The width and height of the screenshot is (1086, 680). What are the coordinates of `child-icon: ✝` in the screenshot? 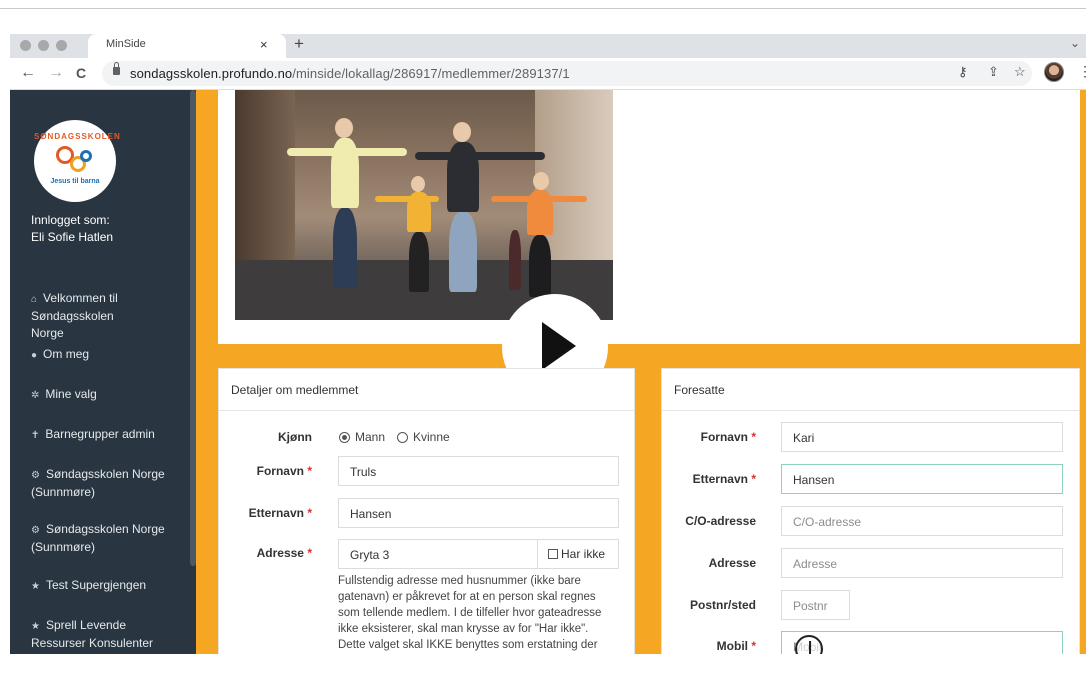 It's located at (35, 435).